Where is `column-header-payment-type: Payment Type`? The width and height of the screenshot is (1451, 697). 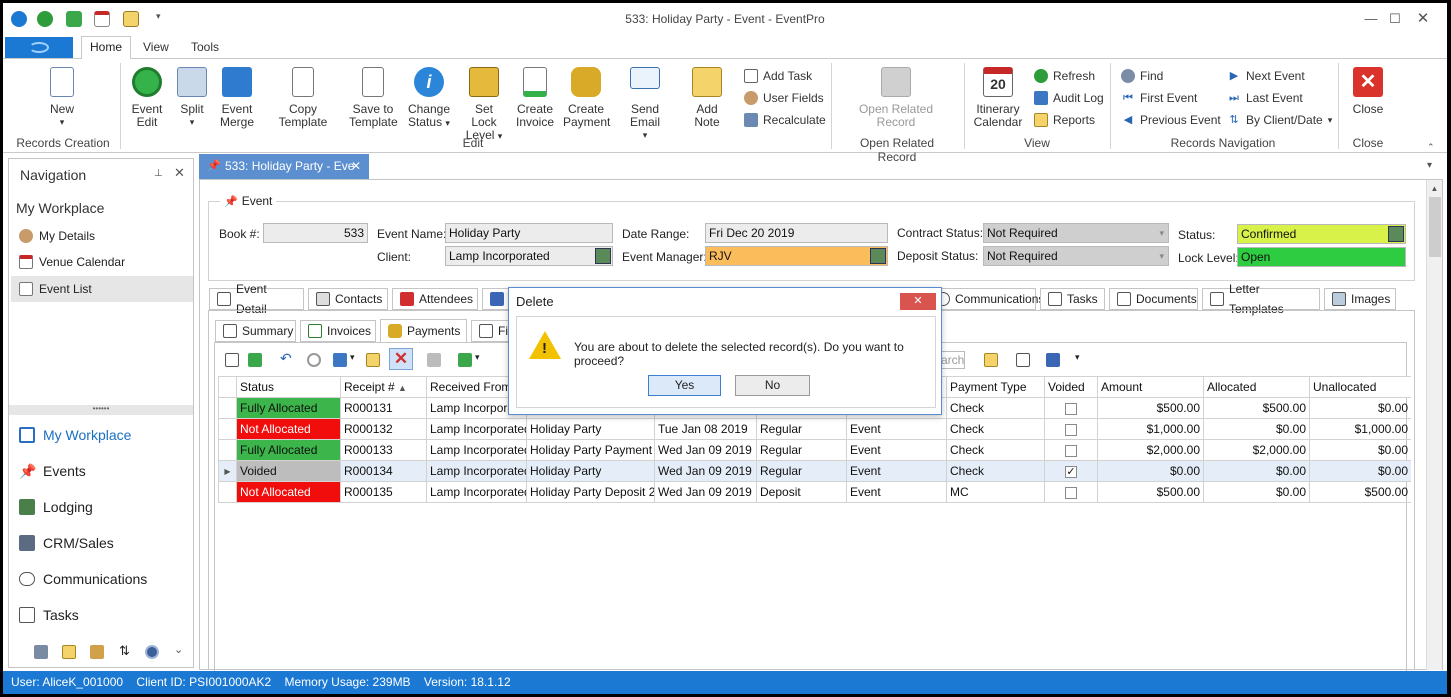
column-header-payment-type: Payment Type is located at coordinates (995, 387).